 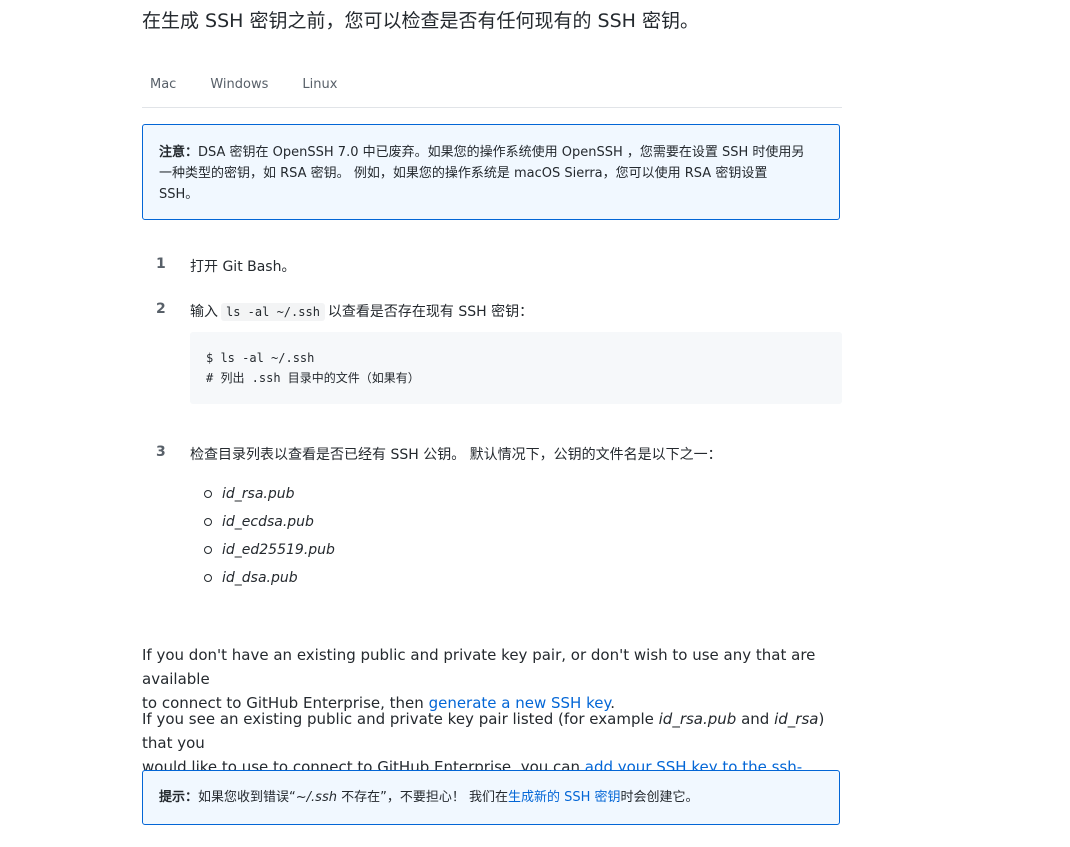 I want to click on tab-mac: Mac, so click(x=163, y=85).